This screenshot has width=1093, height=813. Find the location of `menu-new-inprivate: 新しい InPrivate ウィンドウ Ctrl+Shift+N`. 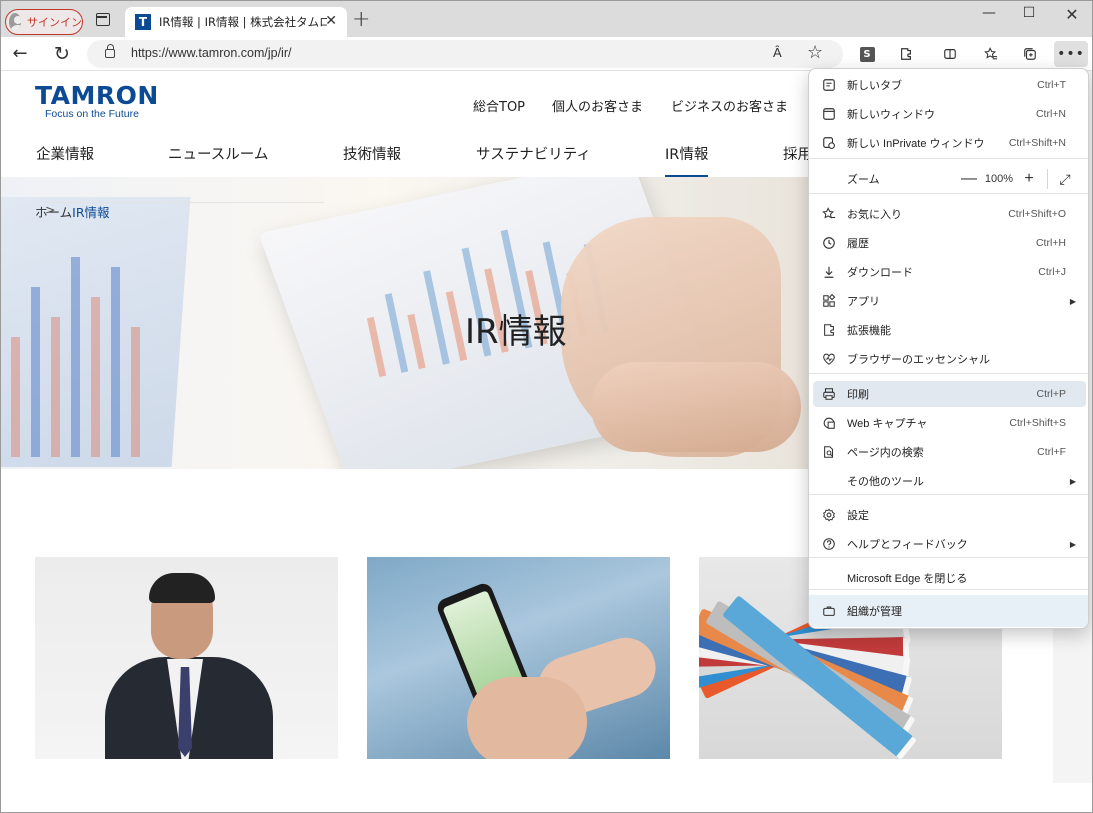

menu-new-inprivate: 新しい InPrivate ウィンドウ Ctrl+Shift+N is located at coordinates (949, 143).